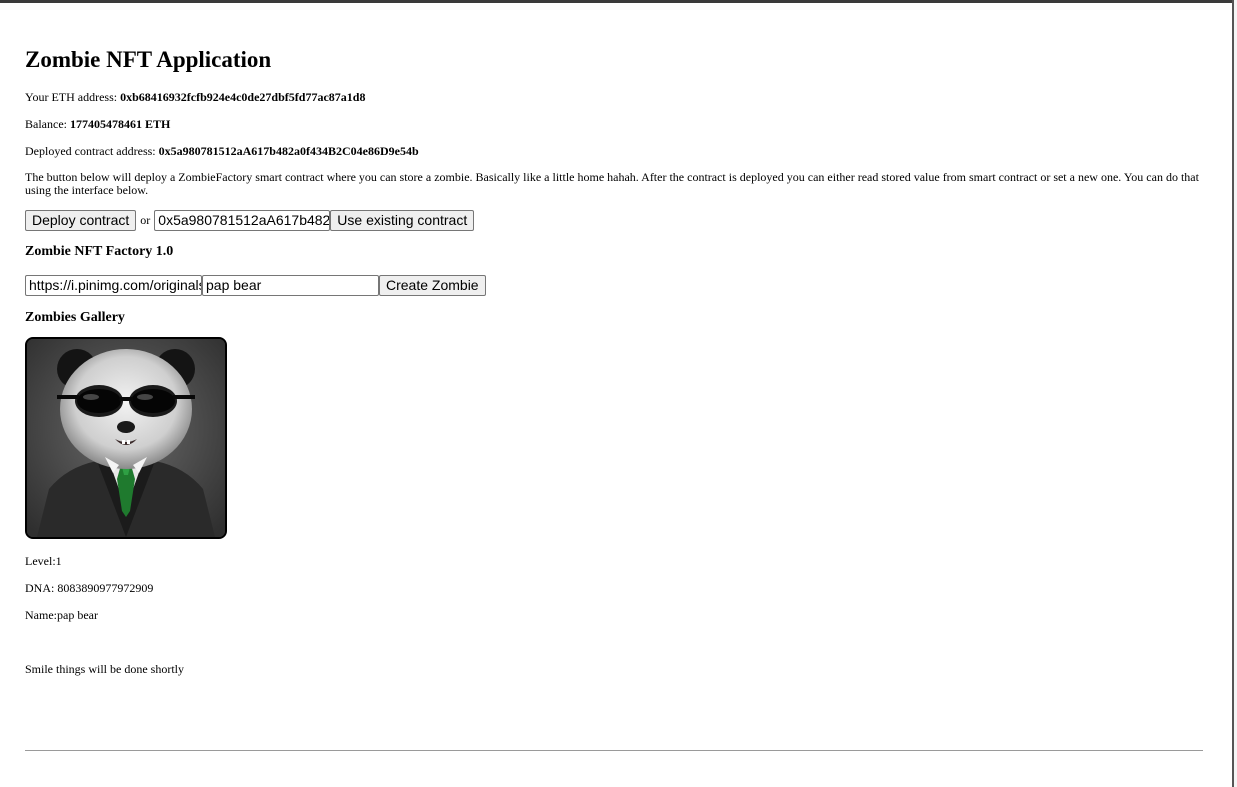  What do you see at coordinates (432, 285) in the screenshot?
I see `create-zombie-button: Create Zombie` at bounding box center [432, 285].